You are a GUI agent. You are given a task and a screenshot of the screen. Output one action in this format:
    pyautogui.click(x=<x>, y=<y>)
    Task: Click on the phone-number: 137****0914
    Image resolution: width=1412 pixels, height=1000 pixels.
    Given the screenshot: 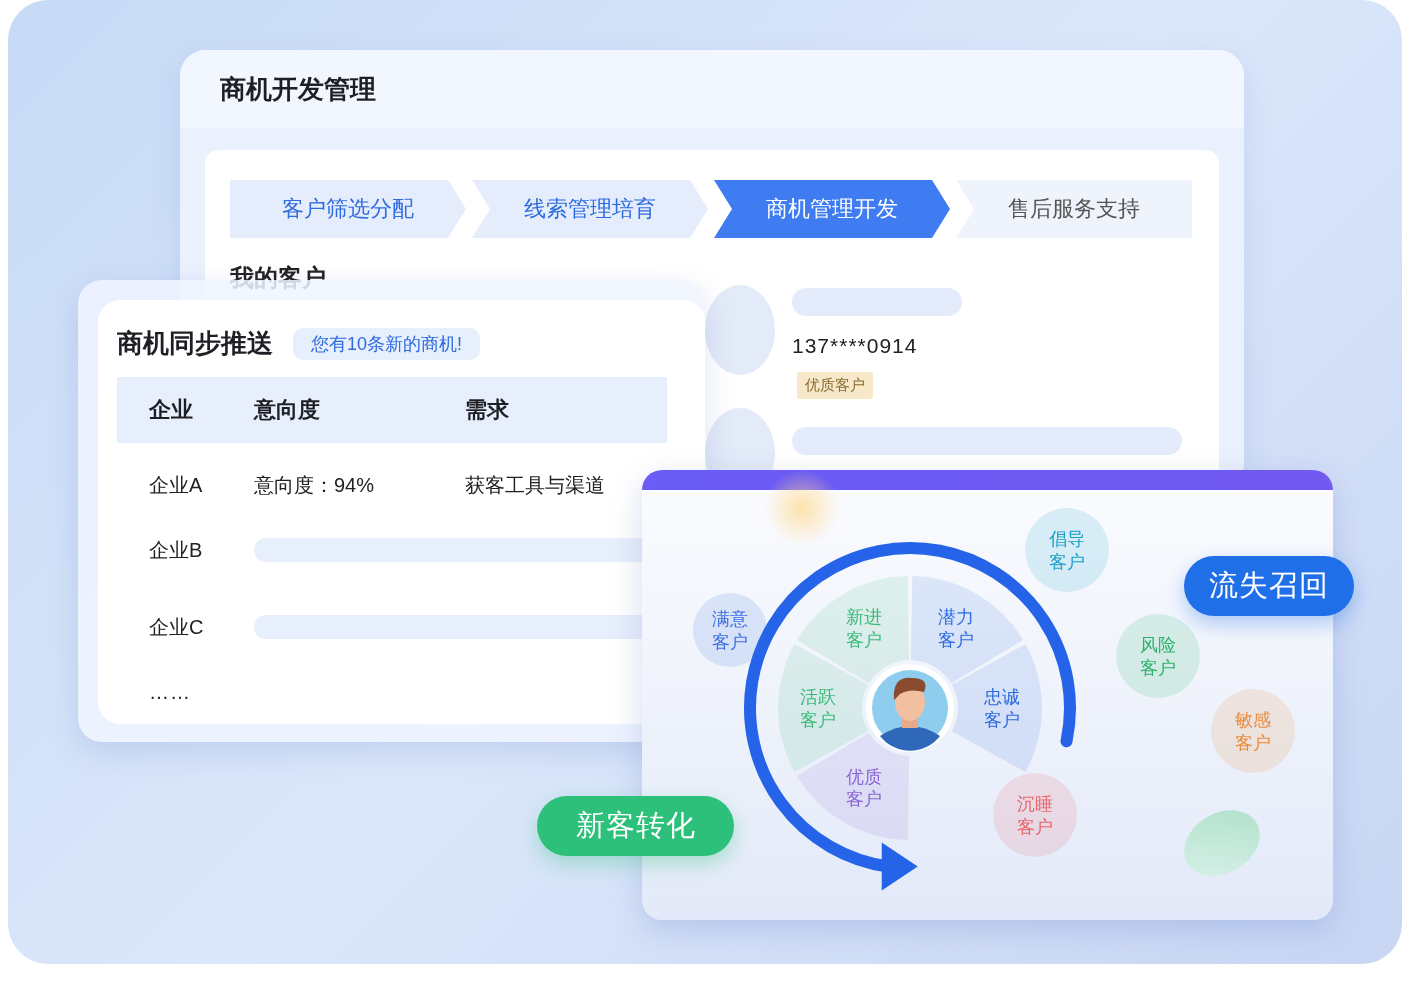 What is the action you would take?
    pyautogui.click(x=855, y=346)
    